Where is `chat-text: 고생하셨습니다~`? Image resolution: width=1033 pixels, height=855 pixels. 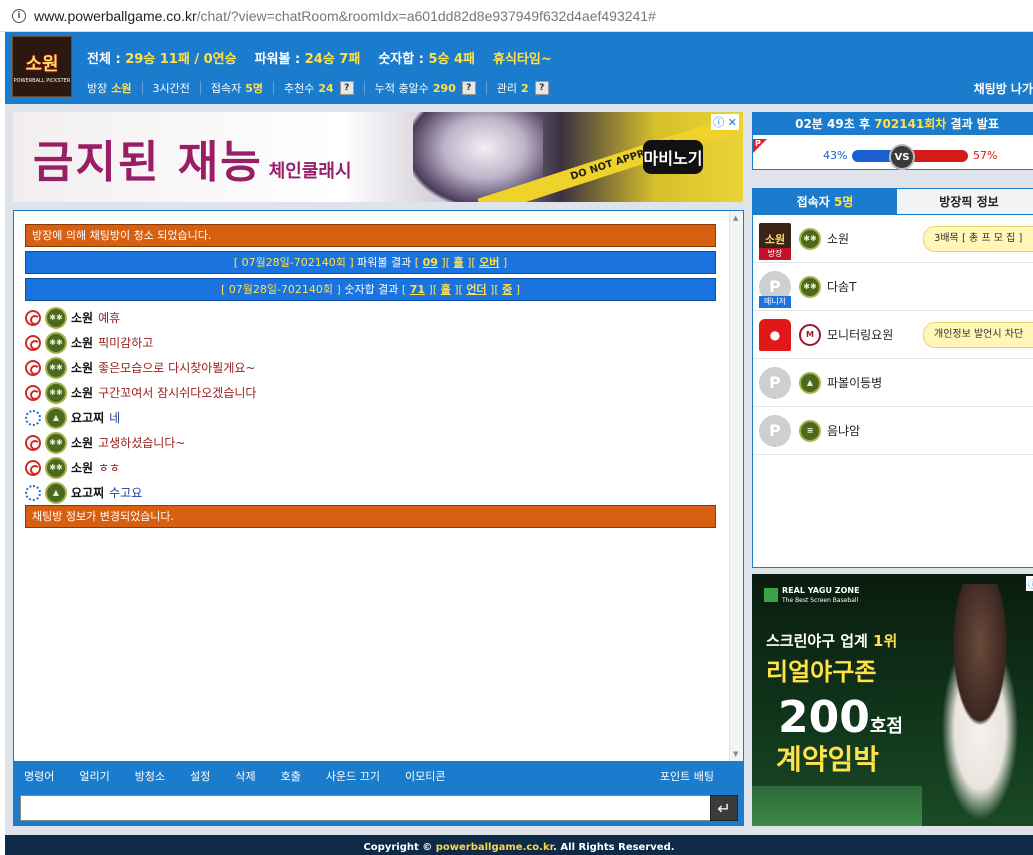 chat-text: 고생하셨습니다~ is located at coordinates (142, 443).